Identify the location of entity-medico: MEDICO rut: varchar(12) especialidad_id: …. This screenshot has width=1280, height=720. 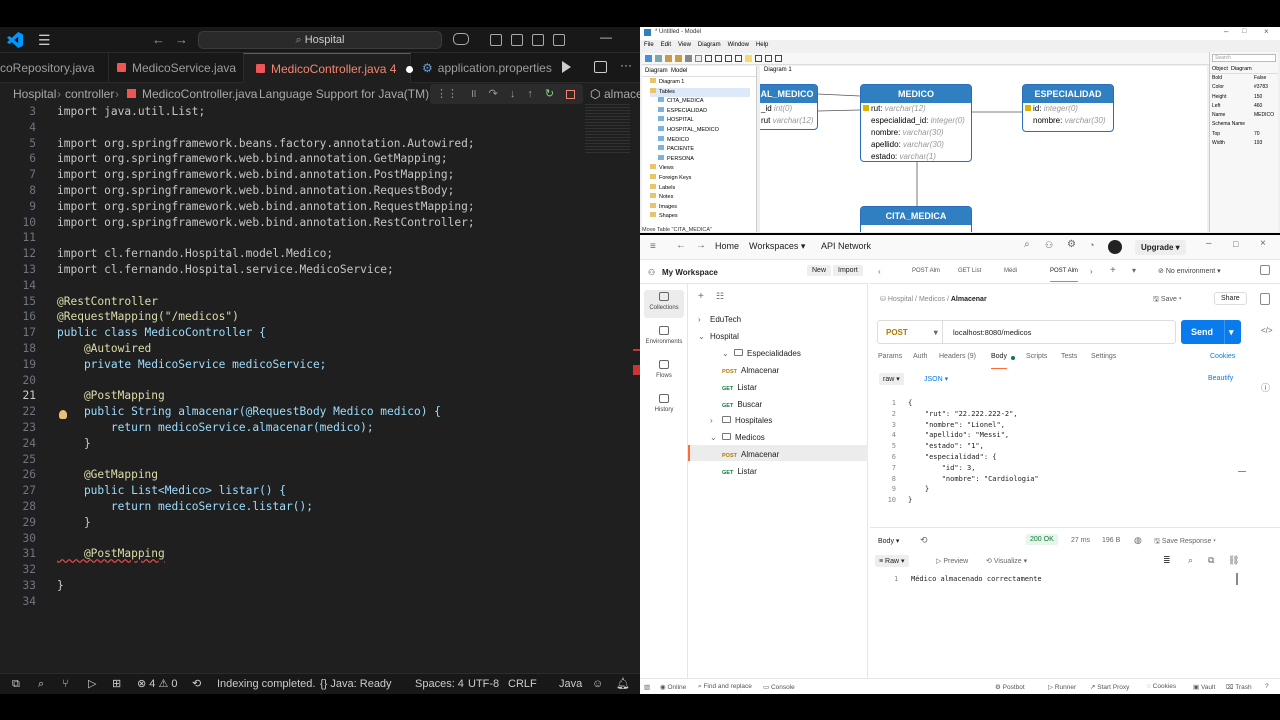
(916, 123).